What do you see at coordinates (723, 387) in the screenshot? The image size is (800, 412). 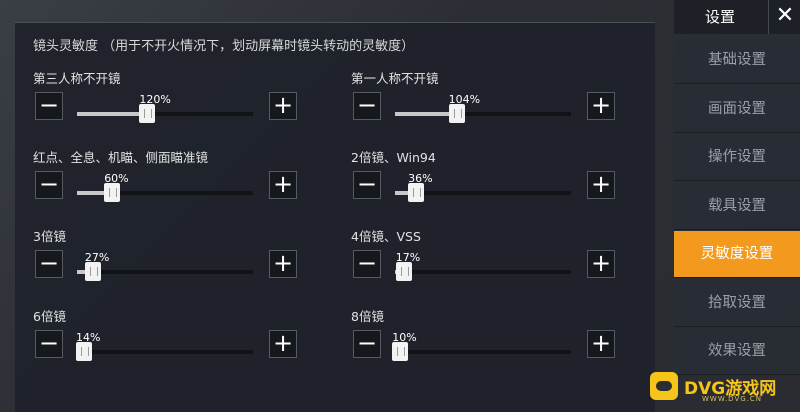 I see `watermark-logo: DVG游戏网 WWW.DVG.CN` at bounding box center [723, 387].